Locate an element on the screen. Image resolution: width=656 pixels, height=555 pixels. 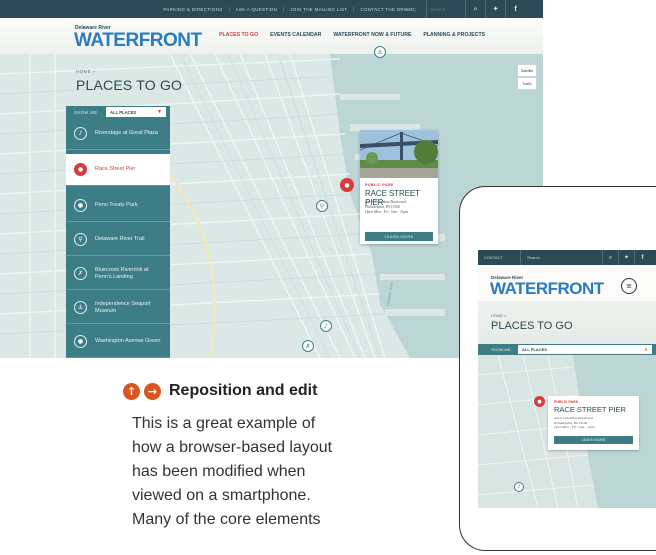
contact-link: CONTACT THE DRWMC is located at coordinates (387, 9).